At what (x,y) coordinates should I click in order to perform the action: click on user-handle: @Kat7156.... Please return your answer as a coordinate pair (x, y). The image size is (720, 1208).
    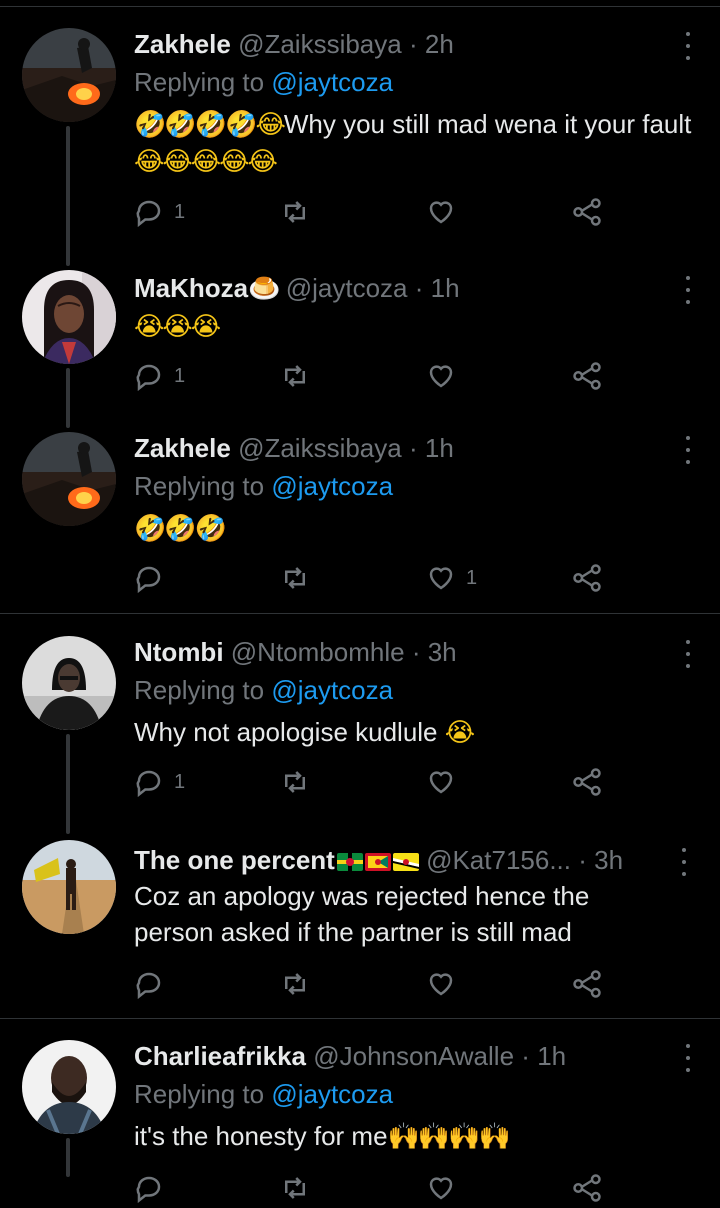
    Looking at the image, I should click on (498, 860).